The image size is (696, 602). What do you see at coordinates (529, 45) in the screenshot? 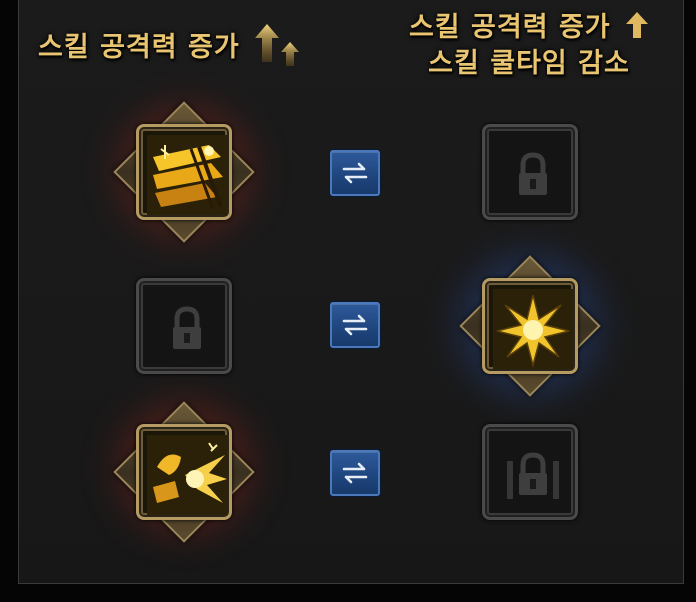
I see `right-column-header: 스킬 공격력 증가 스킬 쿨타임 감소` at bounding box center [529, 45].